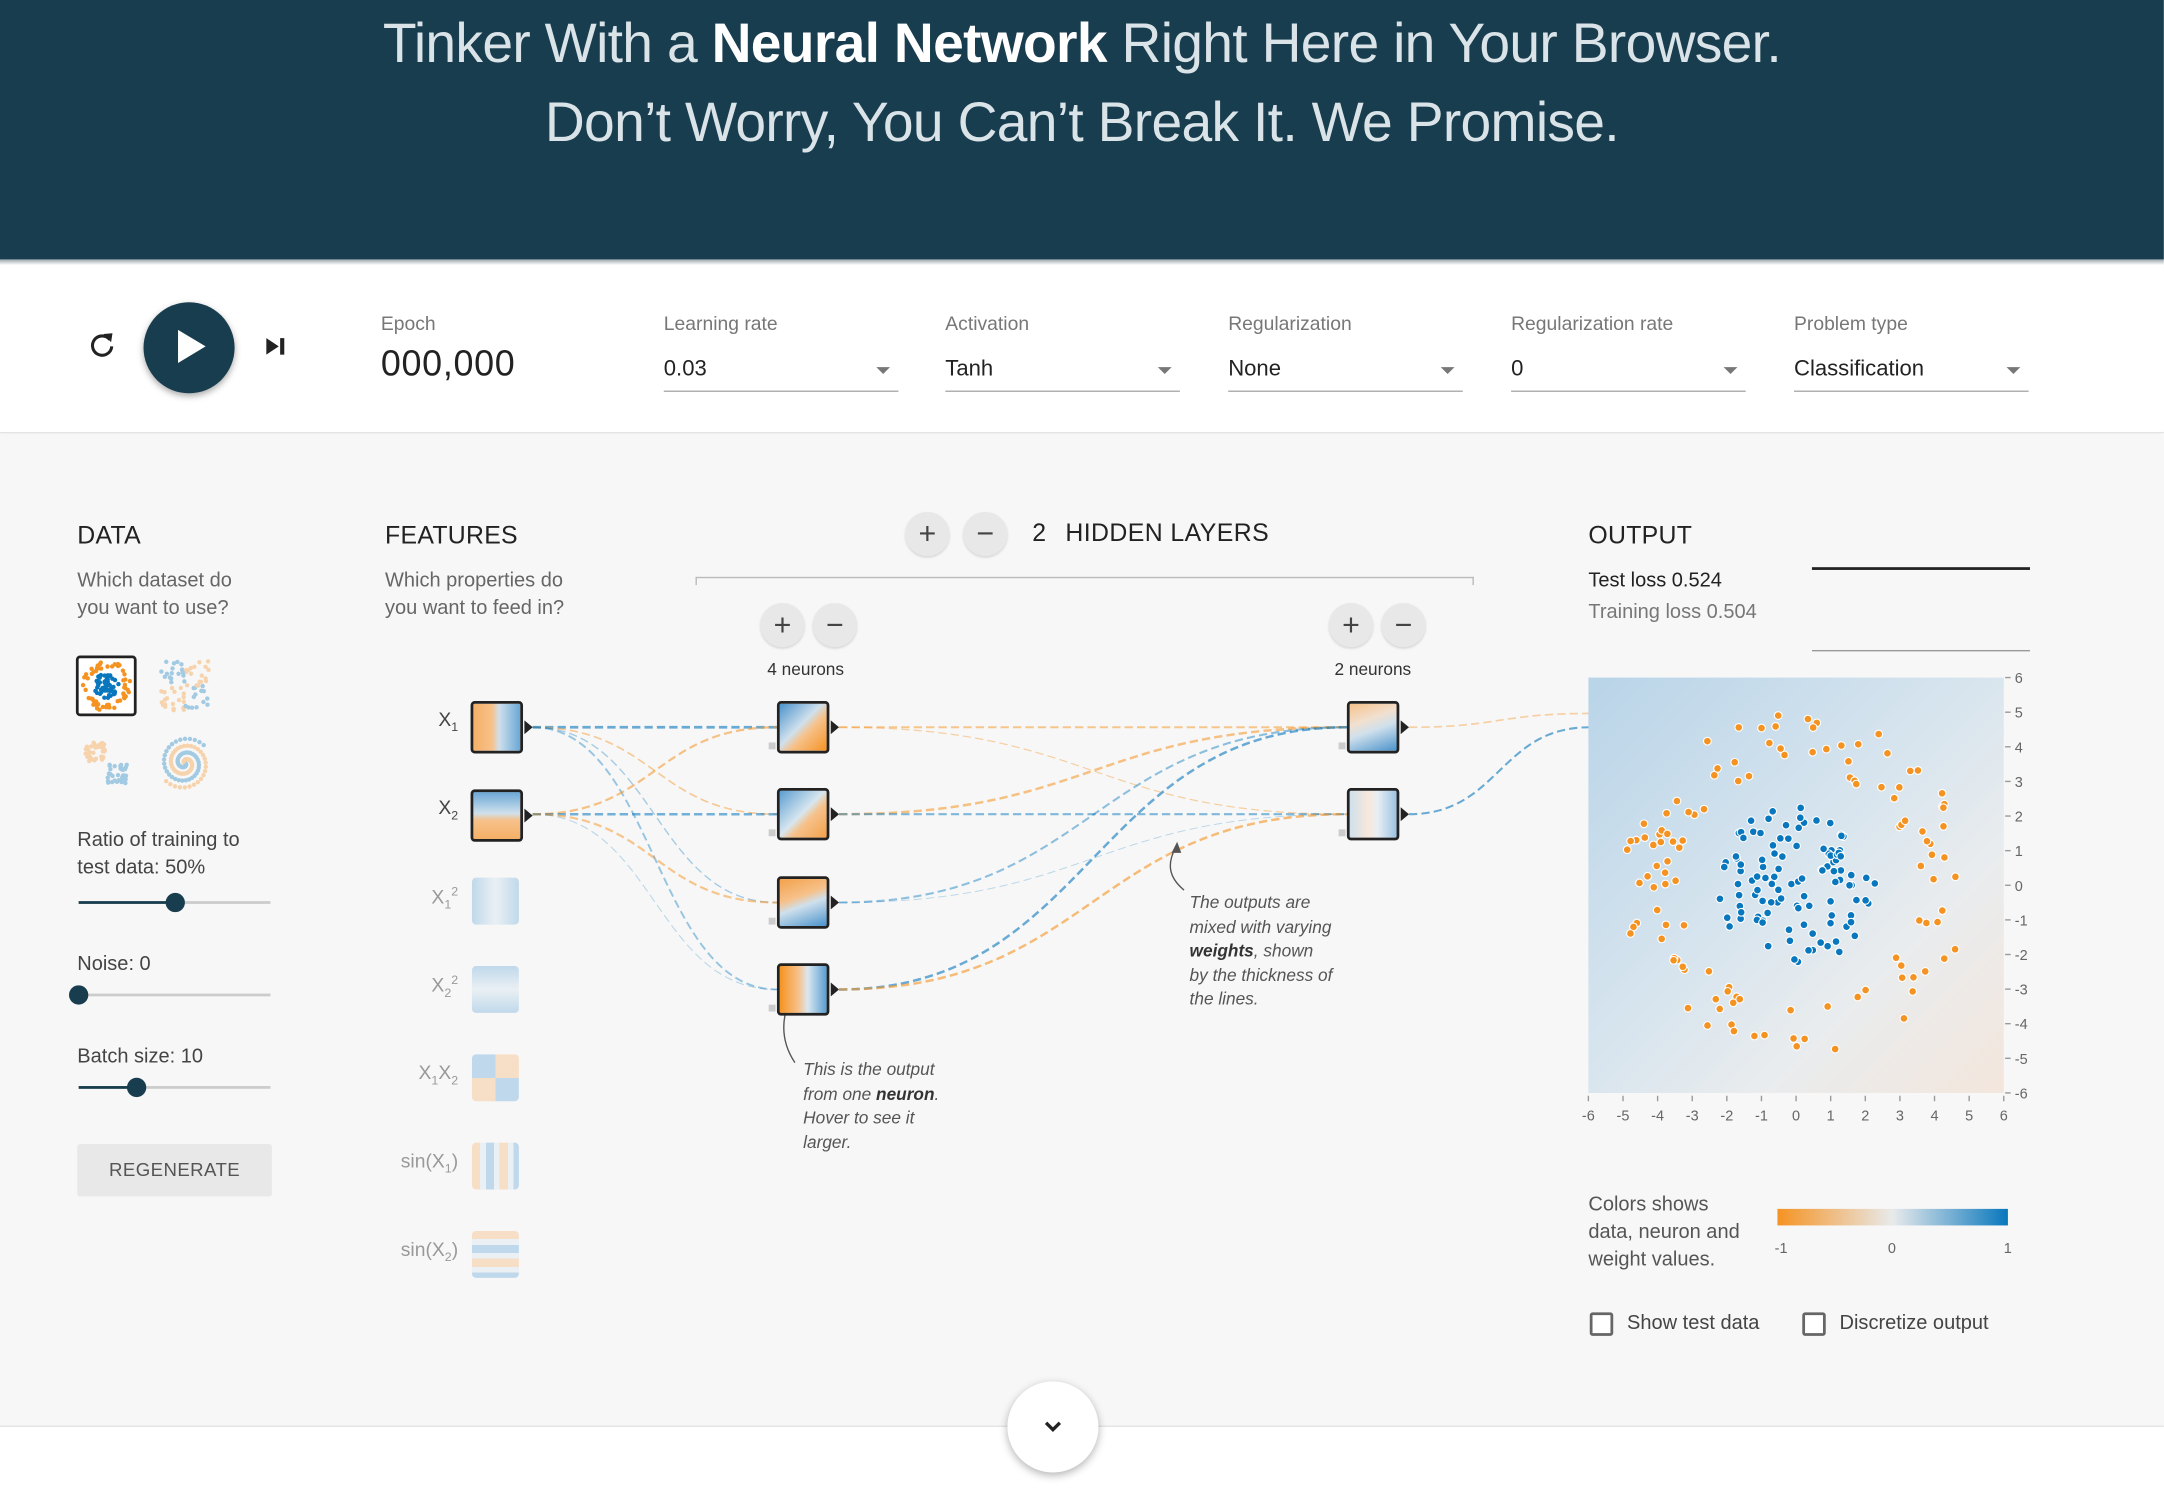  Describe the element at coordinates (1911, 371) in the screenshot. I see `problem-type-select: Classification` at that location.